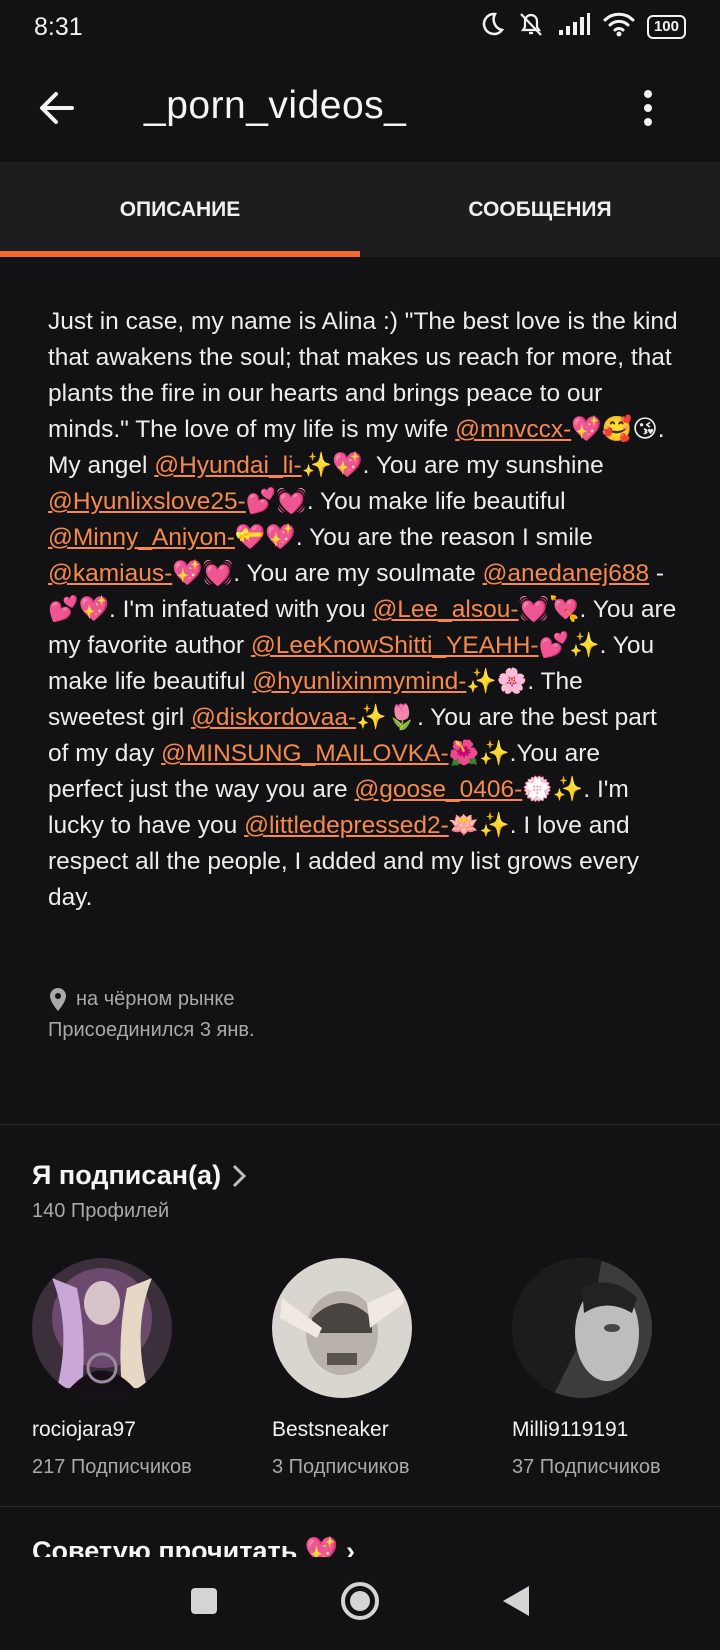 The width and height of the screenshot is (720, 1650). Describe the element at coordinates (180, 209) in the screenshot. I see `tab-description: ОПИСАНИЕ` at that location.